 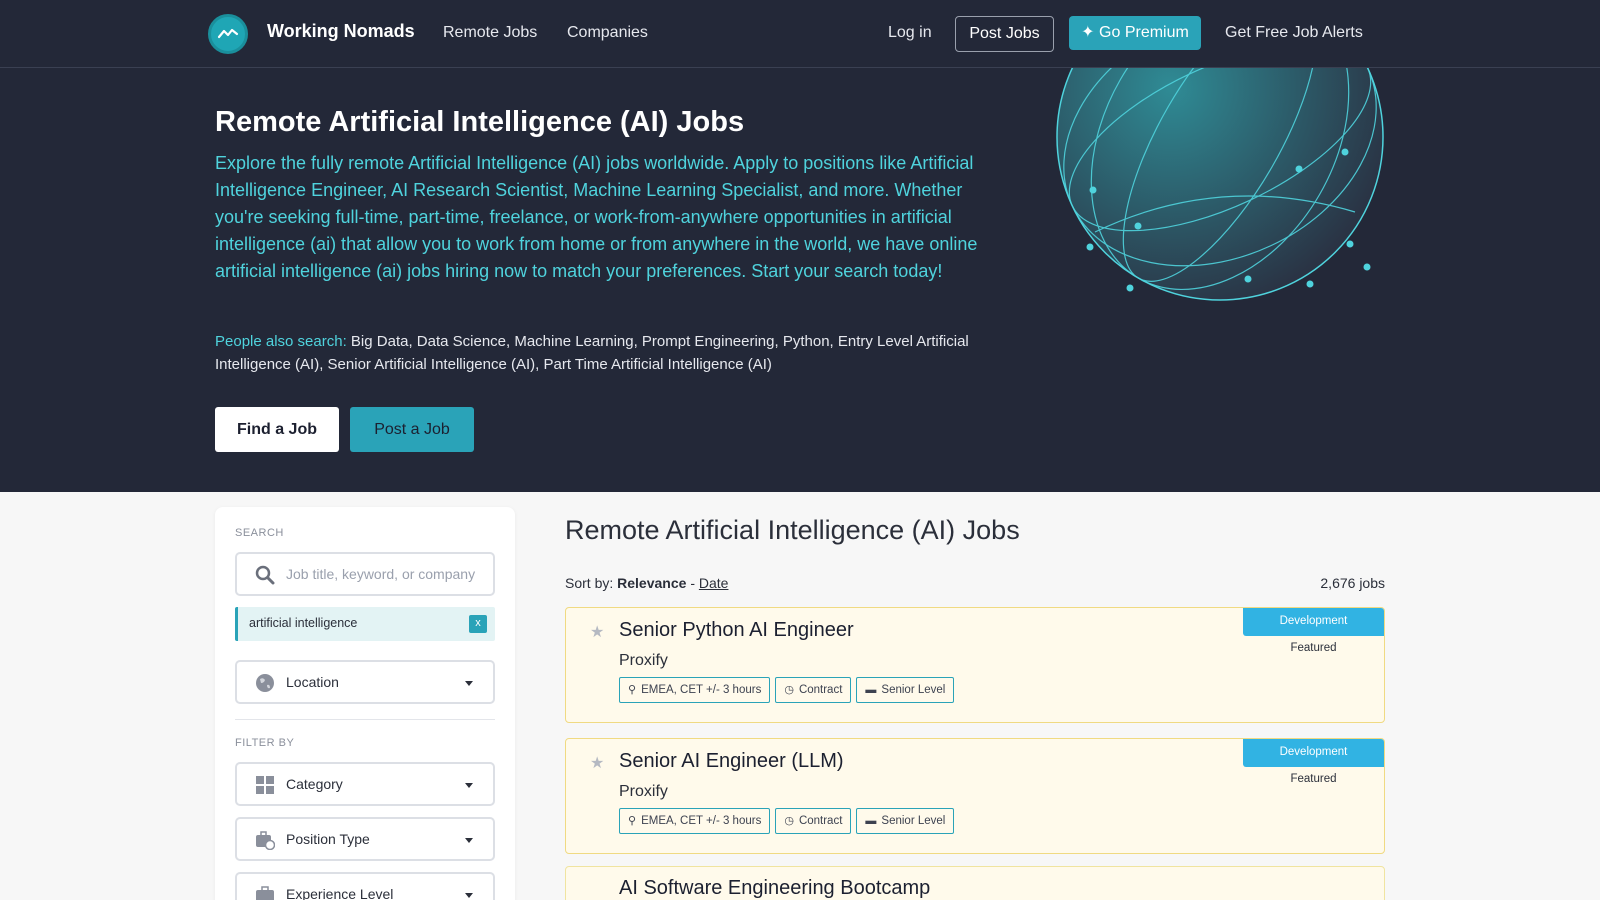 I want to click on category-grid-icon, so click(x=265, y=785).